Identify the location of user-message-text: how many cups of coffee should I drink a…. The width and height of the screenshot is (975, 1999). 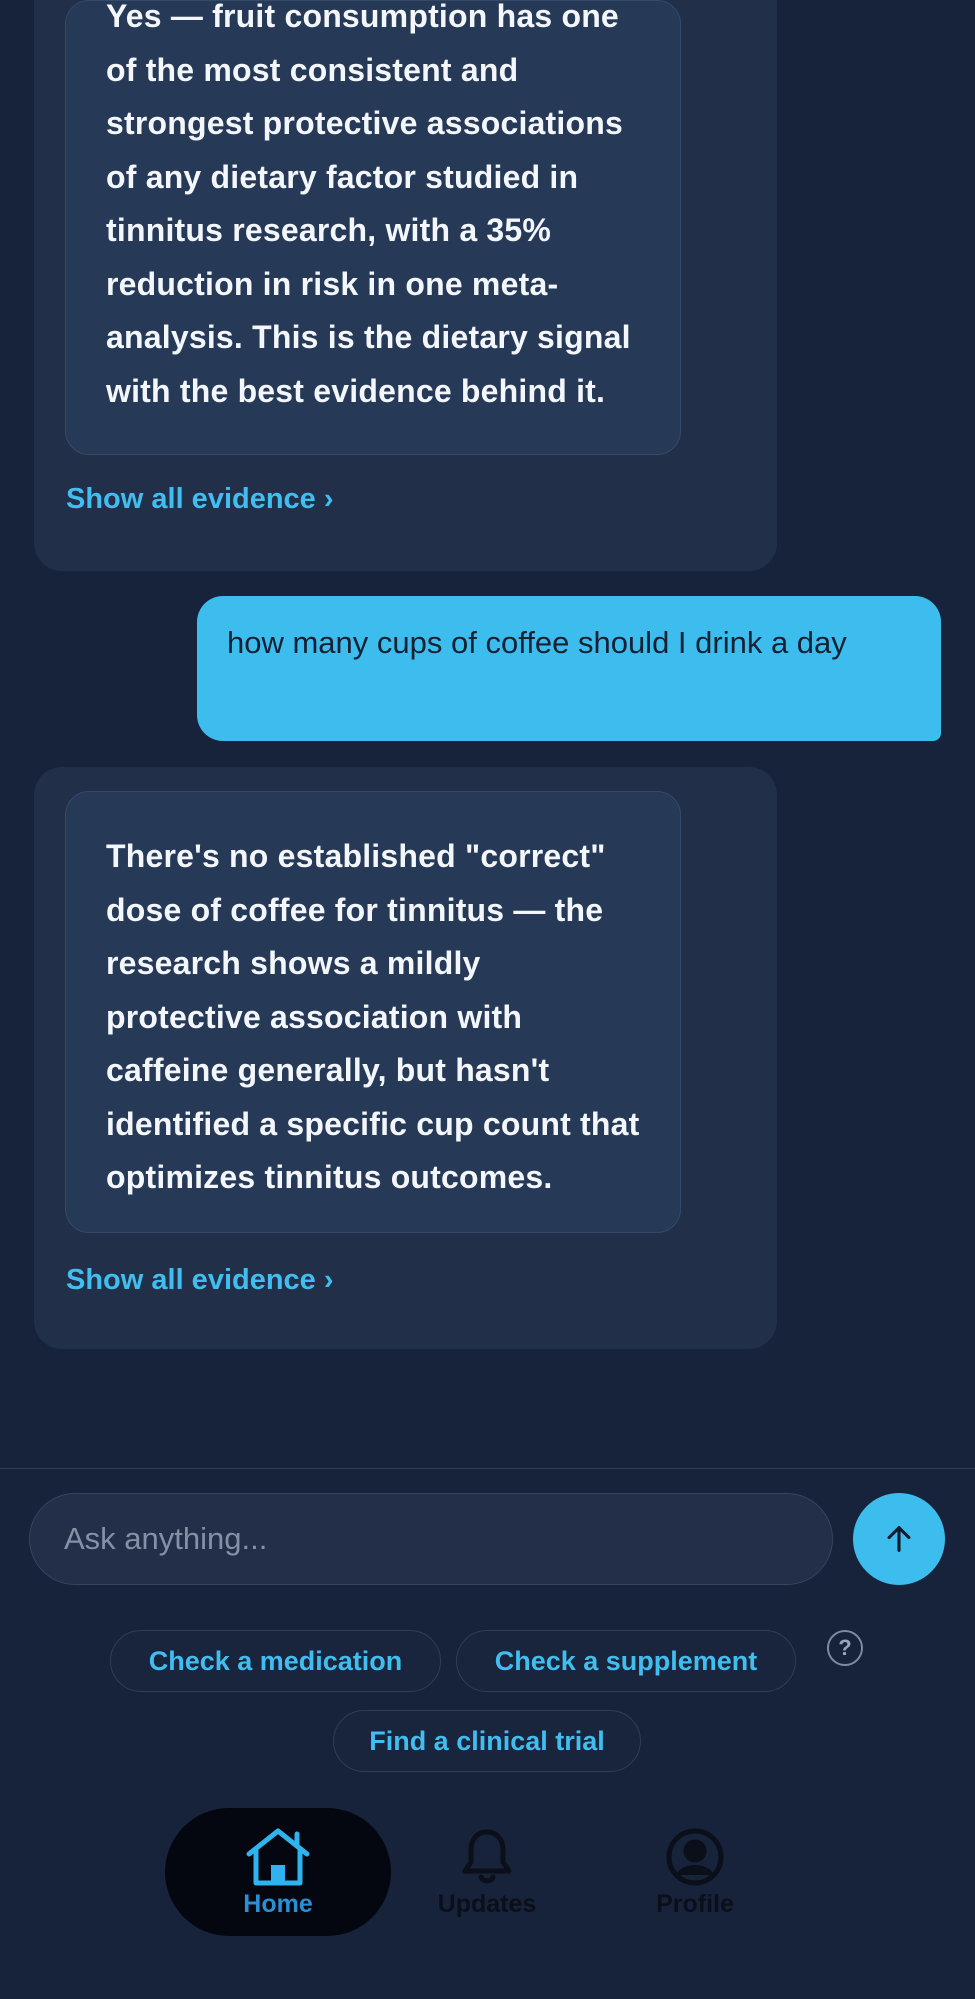
(537, 642).